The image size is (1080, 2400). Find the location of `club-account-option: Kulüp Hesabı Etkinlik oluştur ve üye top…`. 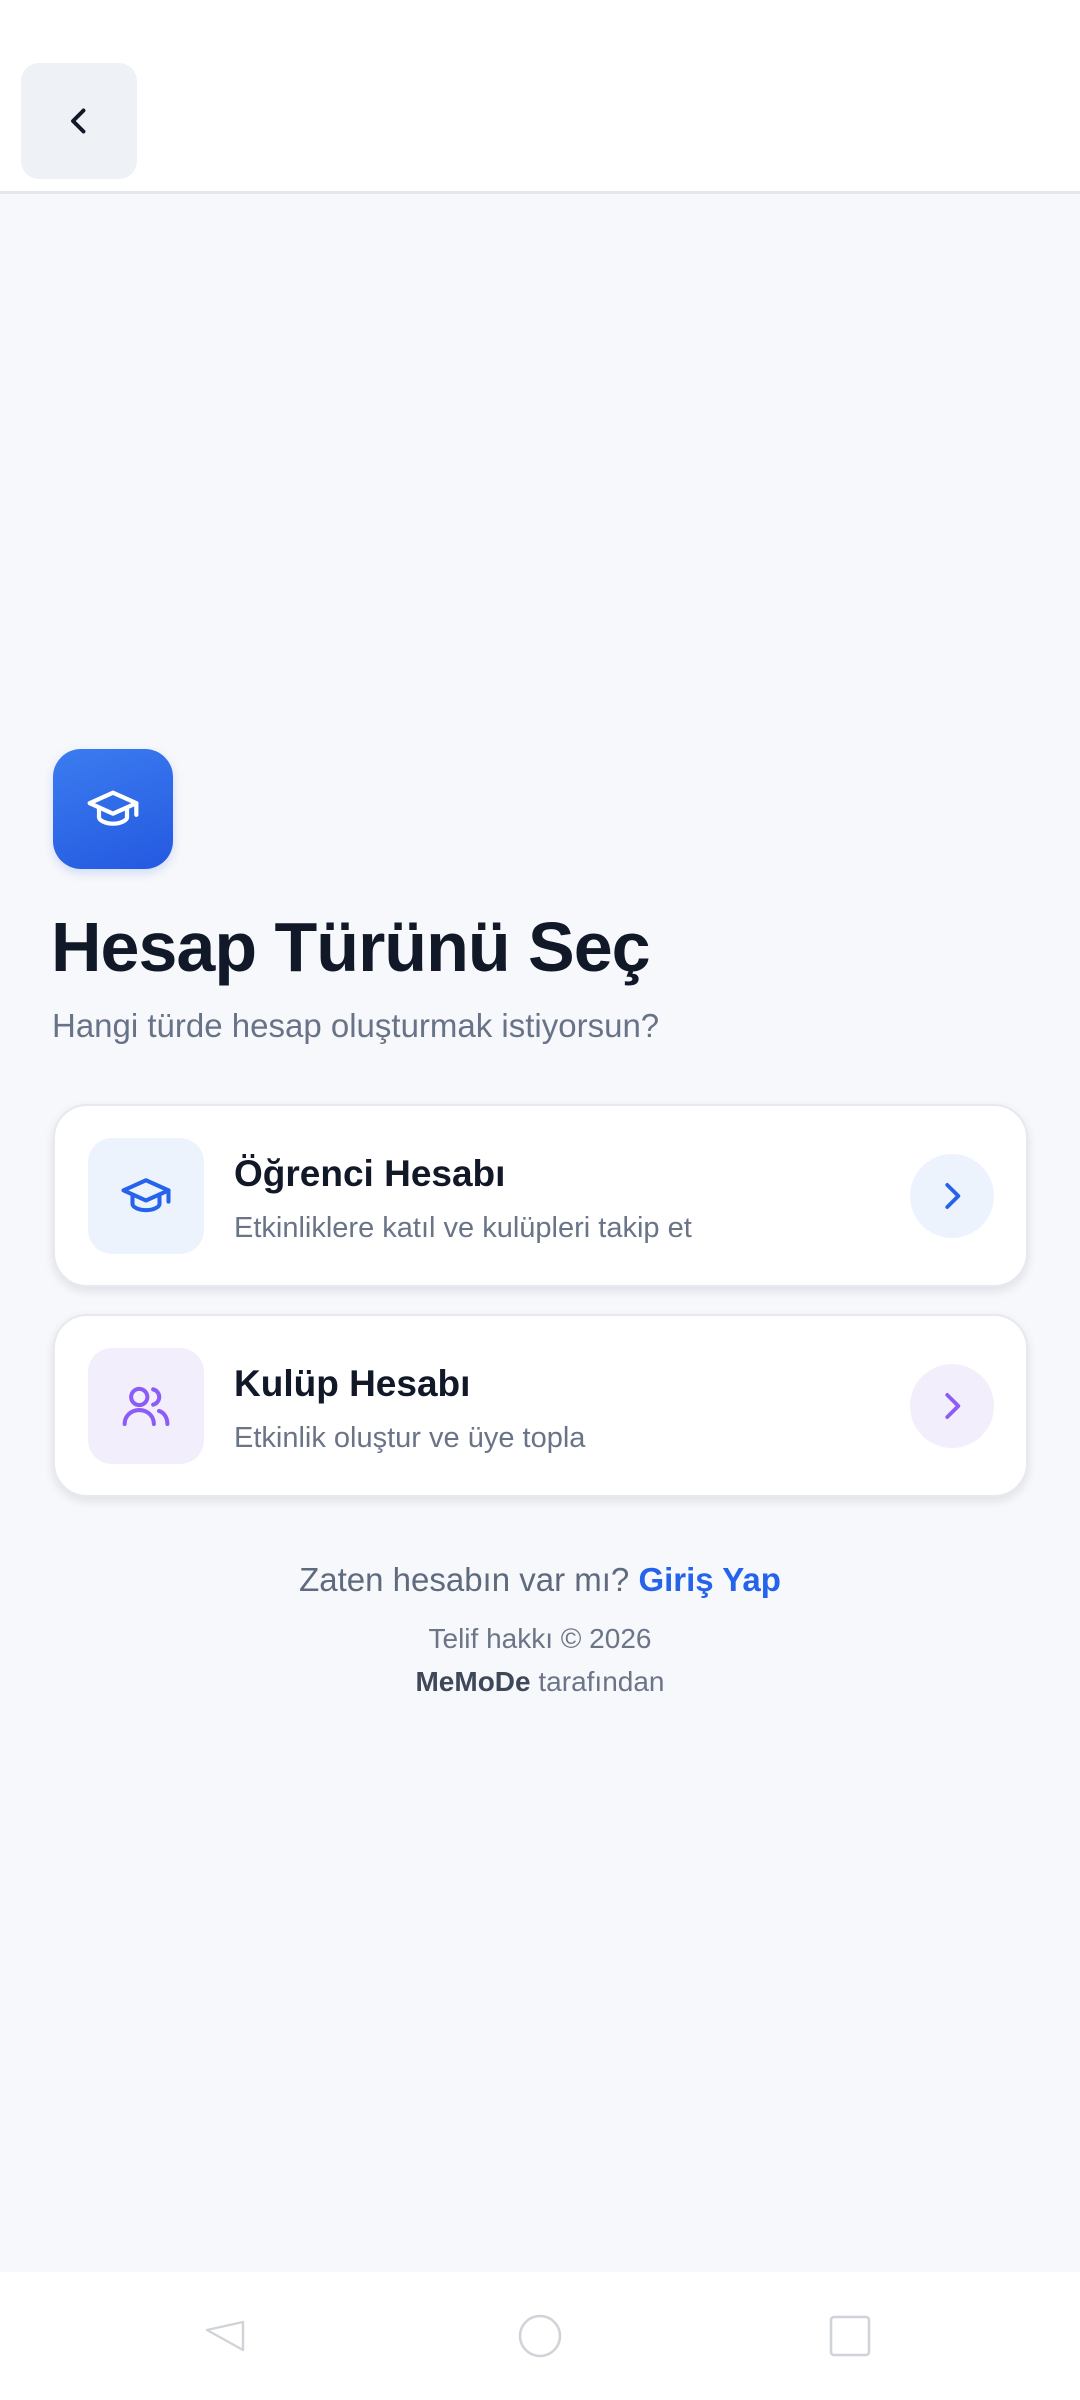

club-account-option: Kulüp Hesabı Etkinlik oluştur ve üye top… is located at coordinates (540, 1405).